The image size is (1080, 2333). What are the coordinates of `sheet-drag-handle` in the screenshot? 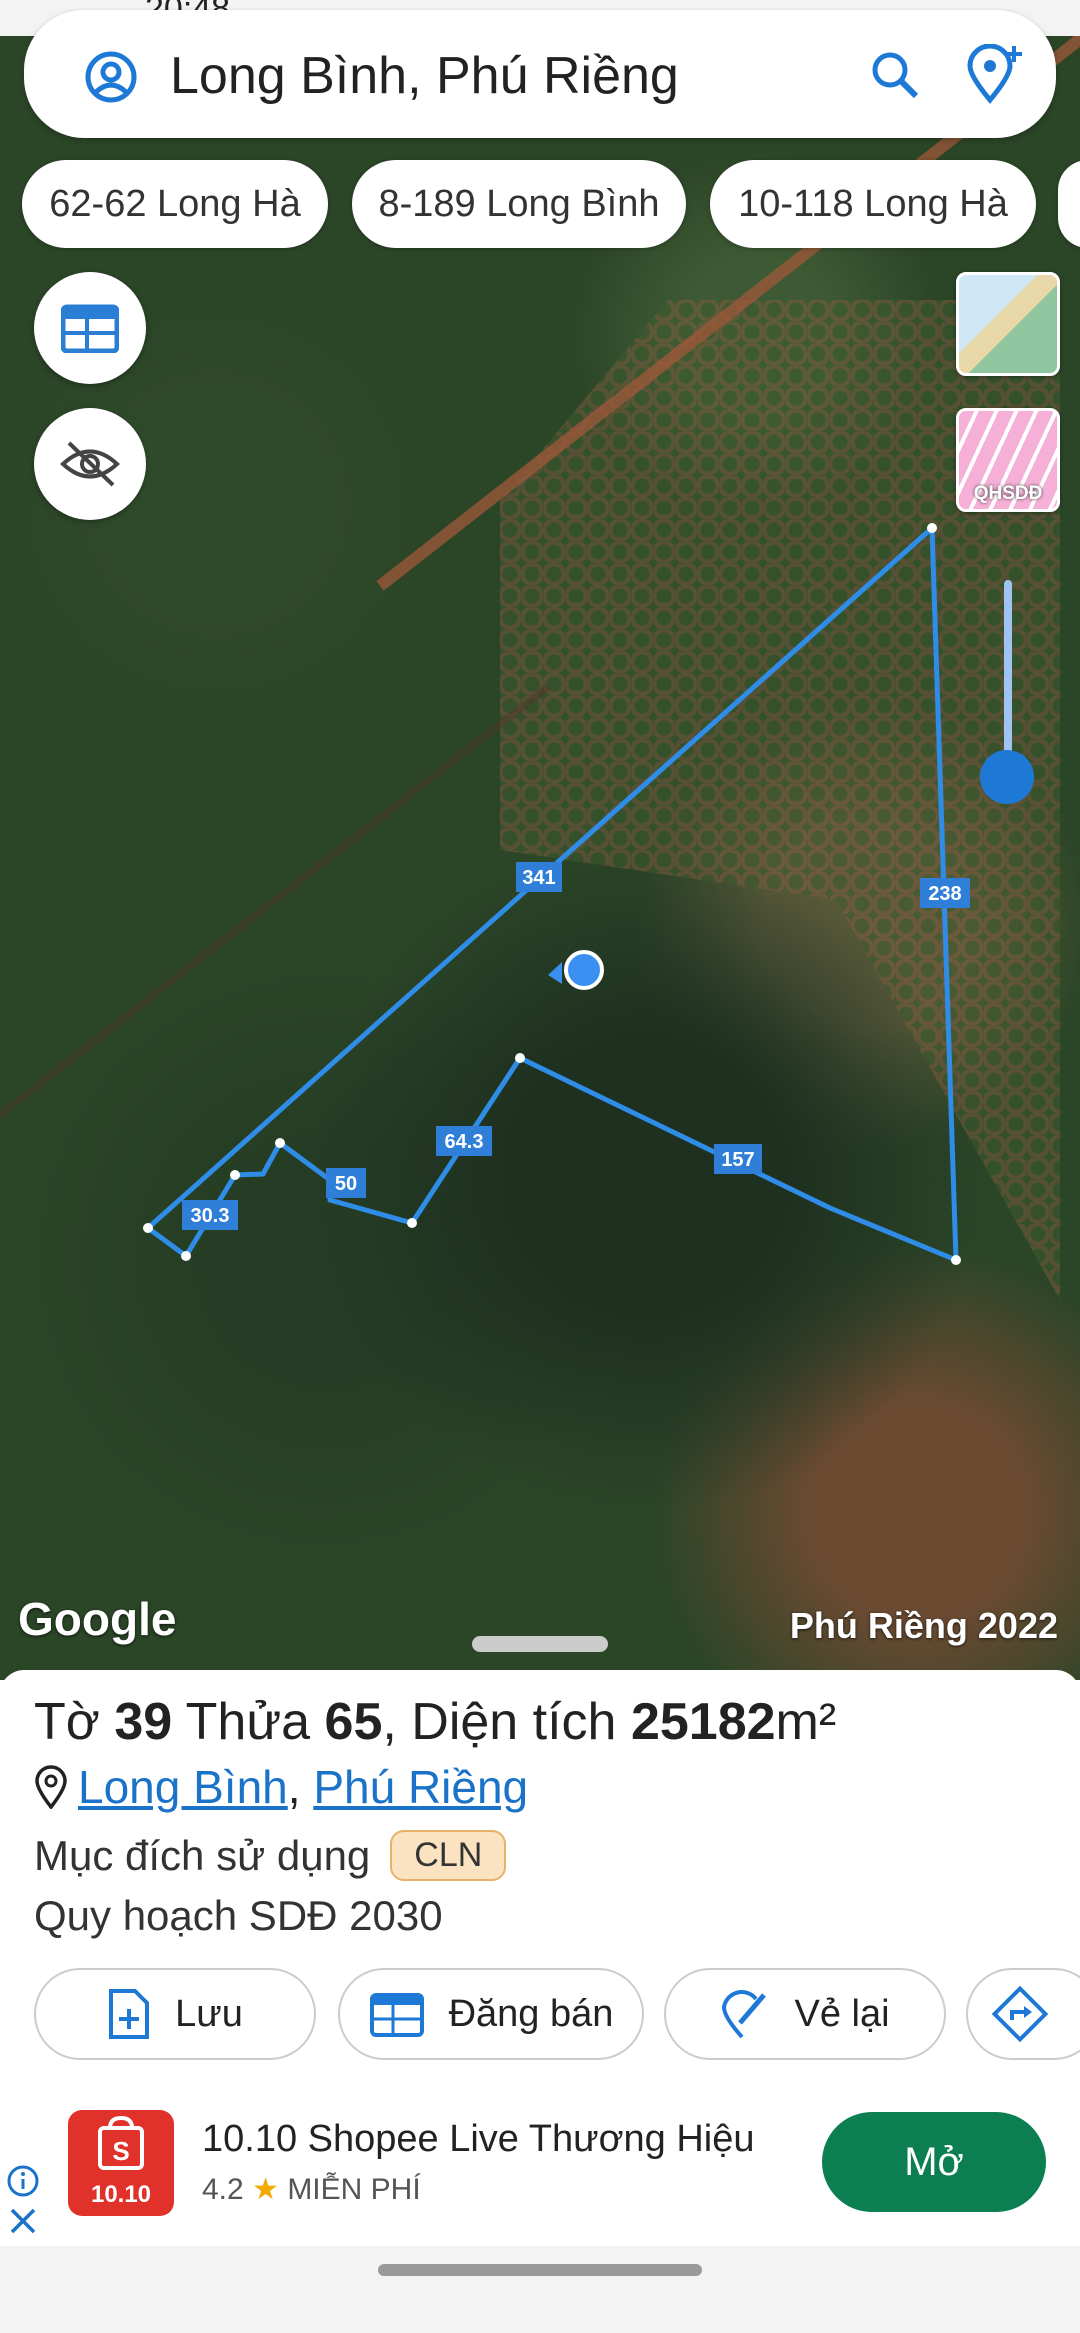 It's located at (540, 1644).